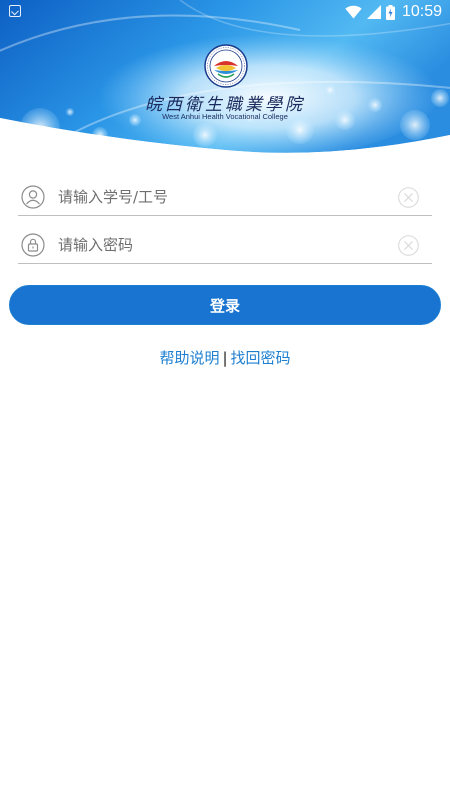 The image size is (450, 800). What do you see at coordinates (261, 358) in the screenshot?
I see `recover-password-link: 找回密码` at bounding box center [261, 358].